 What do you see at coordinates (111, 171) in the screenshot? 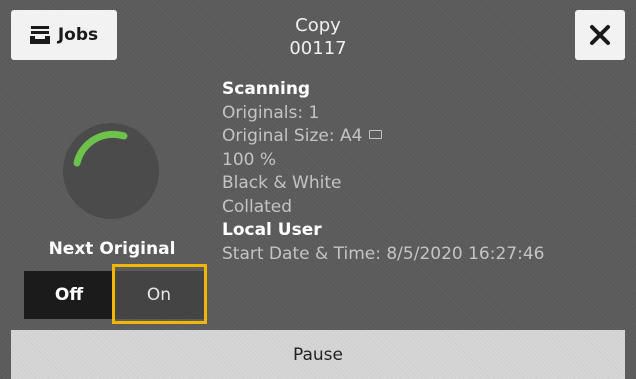
I see `progress-spinner-icon` at bounding box center [111, 171].